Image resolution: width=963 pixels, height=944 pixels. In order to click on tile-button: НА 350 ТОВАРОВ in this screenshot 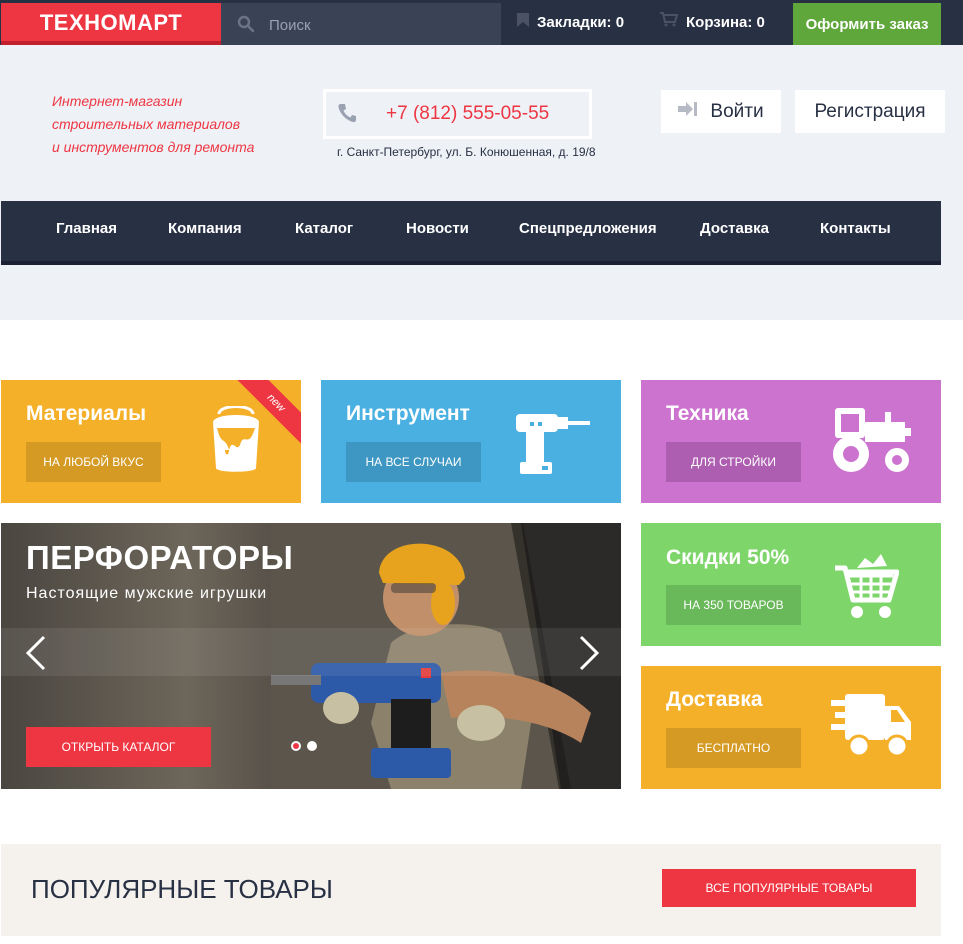, I will do `click(733, 605)`.